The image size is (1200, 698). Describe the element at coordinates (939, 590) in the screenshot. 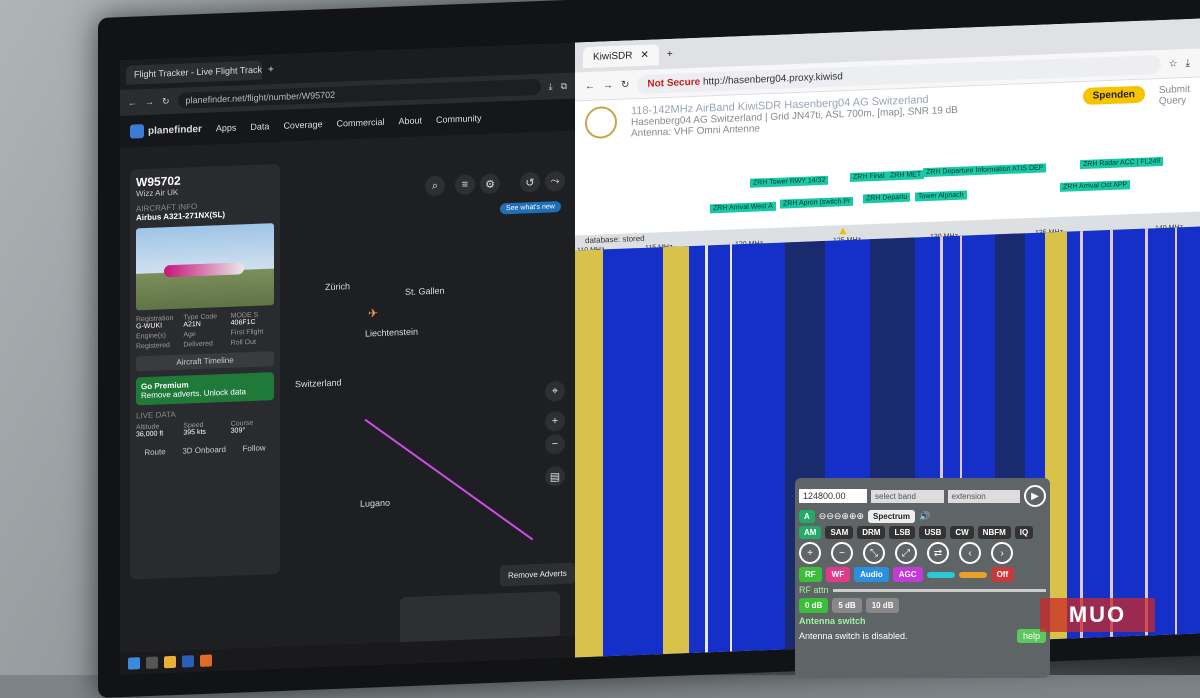

I see `rf-attn-slider` at that location.